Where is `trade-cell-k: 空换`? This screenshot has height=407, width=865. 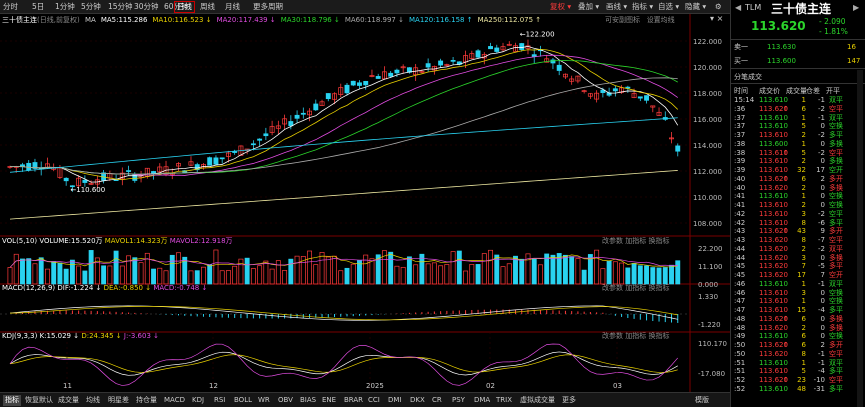
trade-cell-k: 空换 is located at coordinates (836, 292).